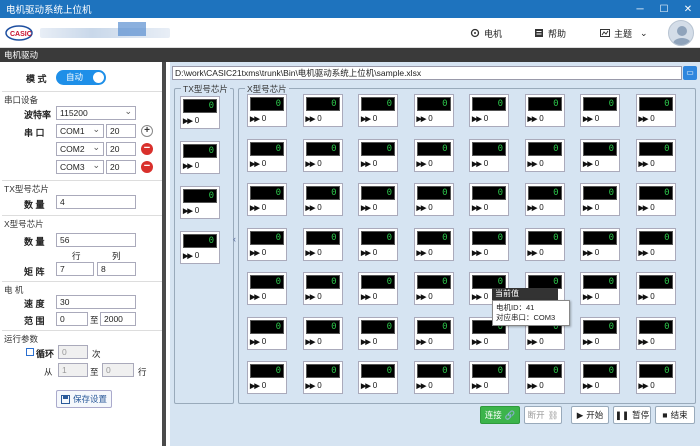 The image size is (700, 446). Describe the element at coordinates (681, 33) in the screenshot. I see `avatar` at that location.